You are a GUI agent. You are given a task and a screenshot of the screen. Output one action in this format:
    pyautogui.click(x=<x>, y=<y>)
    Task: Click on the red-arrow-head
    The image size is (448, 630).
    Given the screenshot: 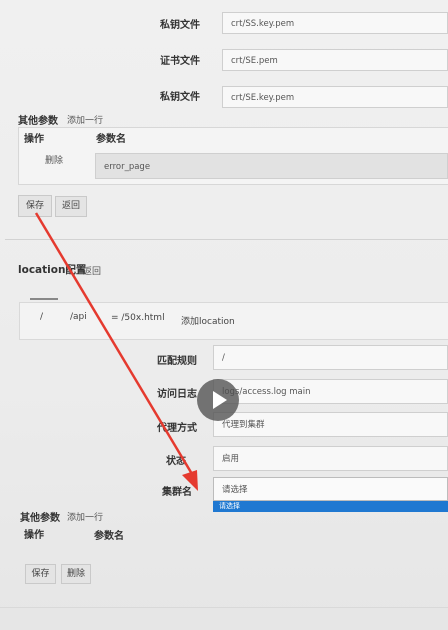 What is the action you would take?
    pyautogui.click(x=190, y=480)
    